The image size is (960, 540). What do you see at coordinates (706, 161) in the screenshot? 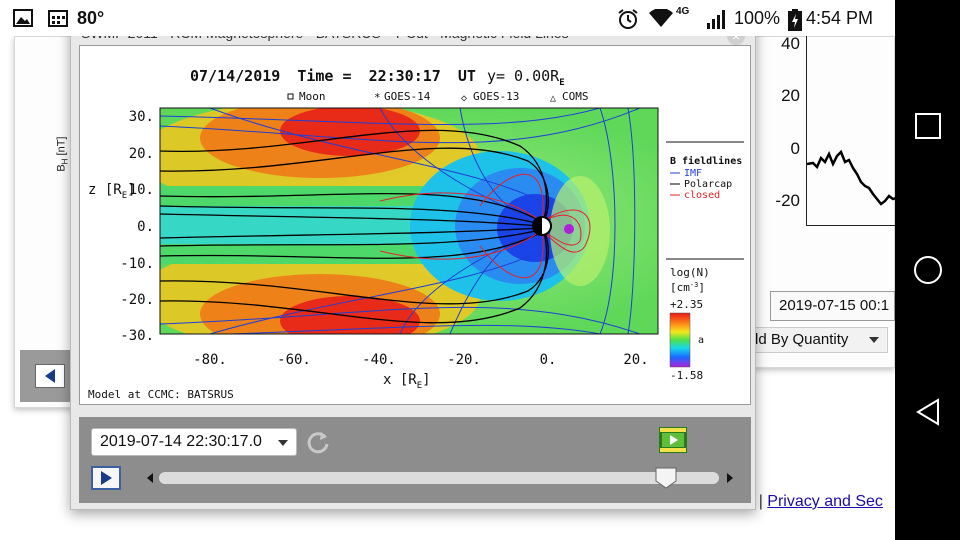
I see `fieldlines-title: B fieldlines` at bounding box center [706, 161].